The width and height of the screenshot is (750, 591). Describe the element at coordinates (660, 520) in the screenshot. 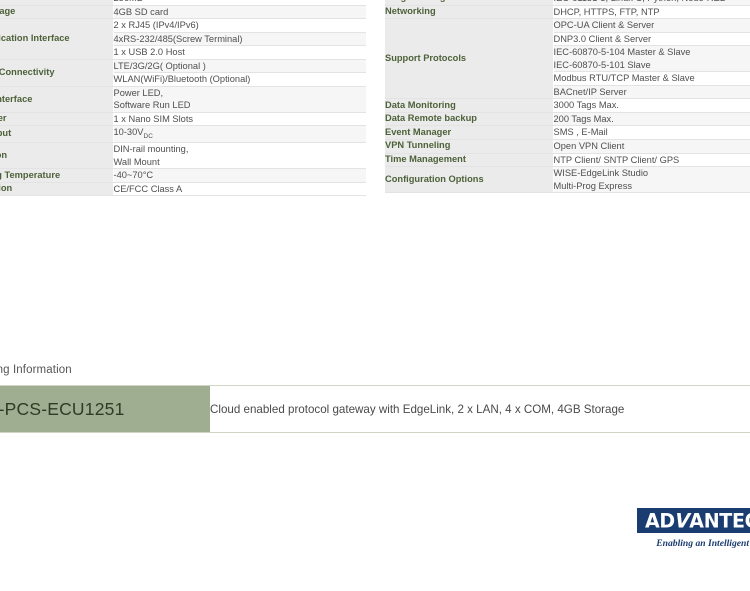

I see `wordmark-part-pre: AD` at that location.